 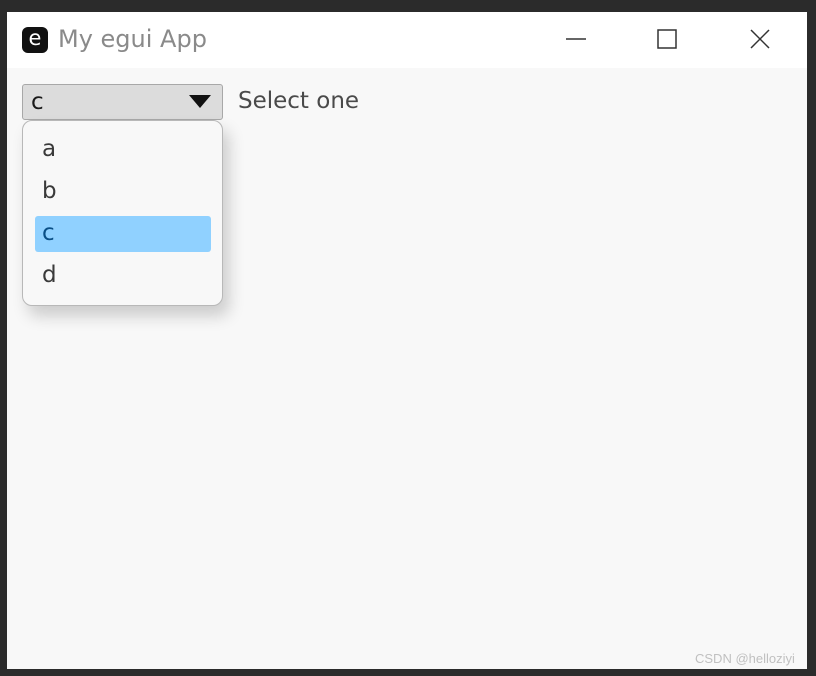 I want to click on maximize-icon, so click(x=667, y=39).